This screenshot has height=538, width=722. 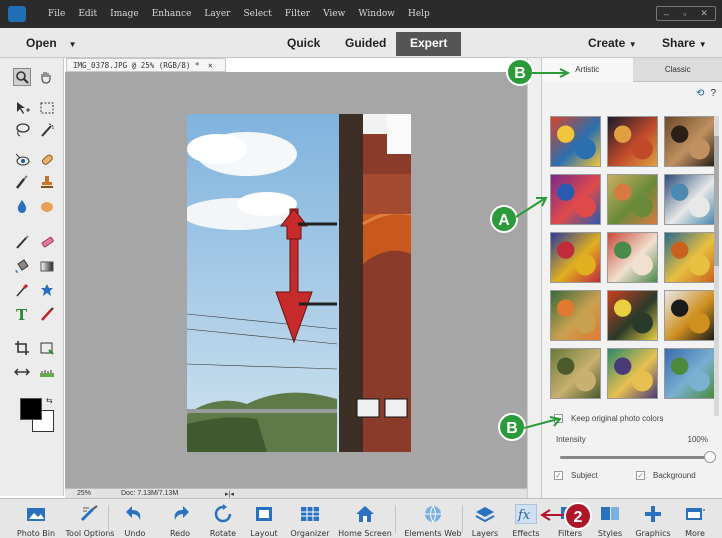 What do you see at coordinates (22, 130) in the screenshot?
I see `lasso-icon` at bounding box center [22, 130].